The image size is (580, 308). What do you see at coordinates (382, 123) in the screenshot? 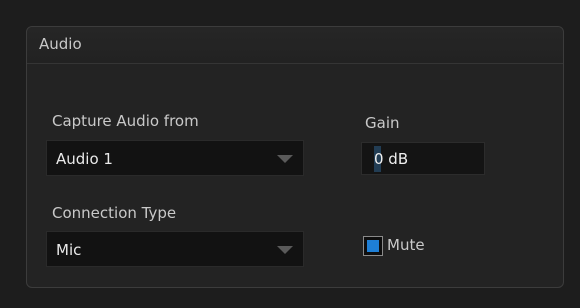
I see `gain-label: Gain` at bounding box center [382, 123].